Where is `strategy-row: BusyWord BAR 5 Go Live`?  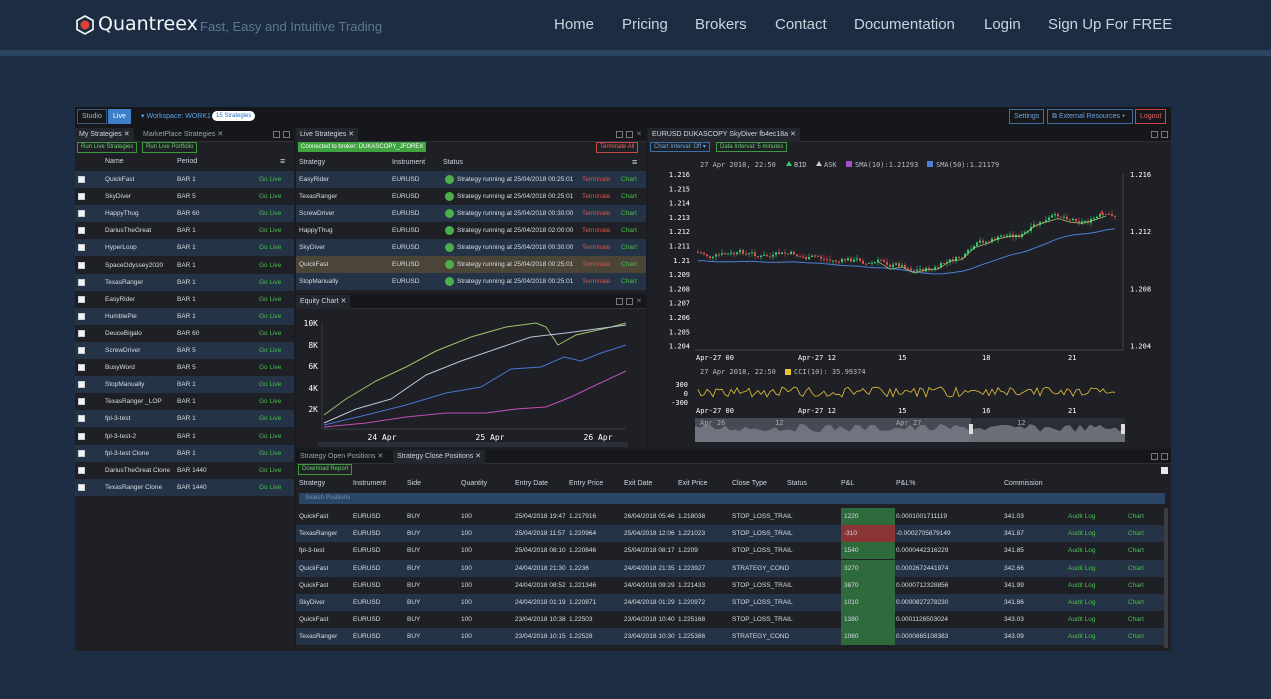
strategy-row: BusyWord BAR 5 Go Live is located at coordinates (184, 368).